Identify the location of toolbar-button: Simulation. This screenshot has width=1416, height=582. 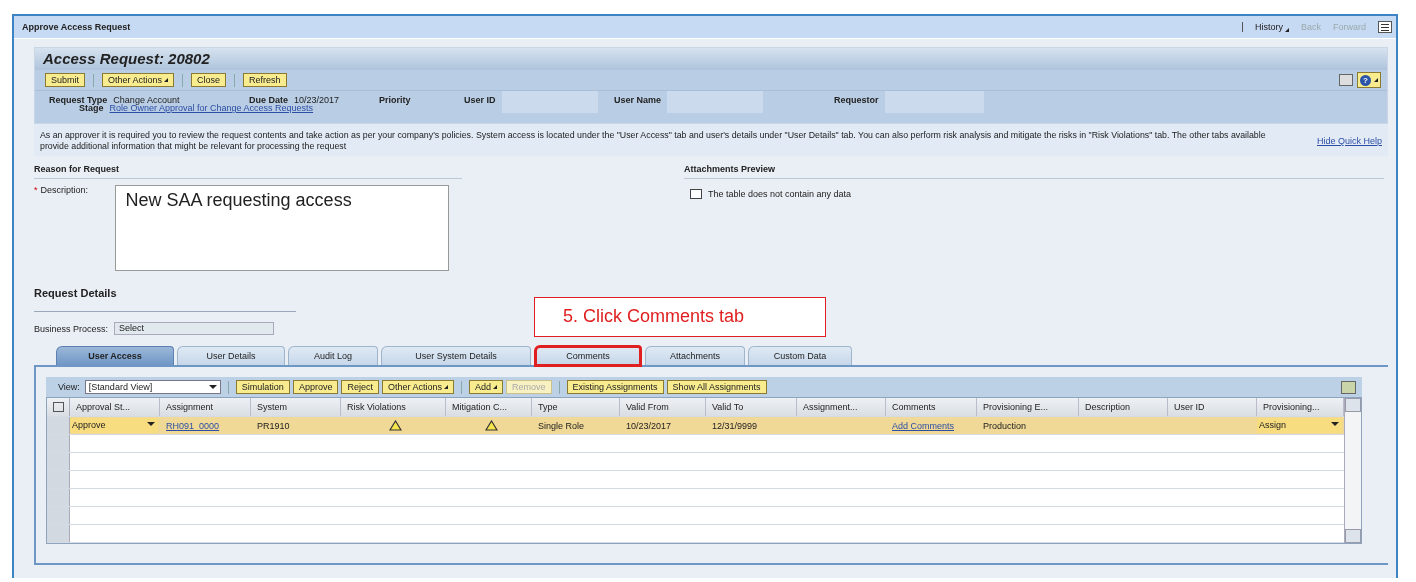
(262, 387).